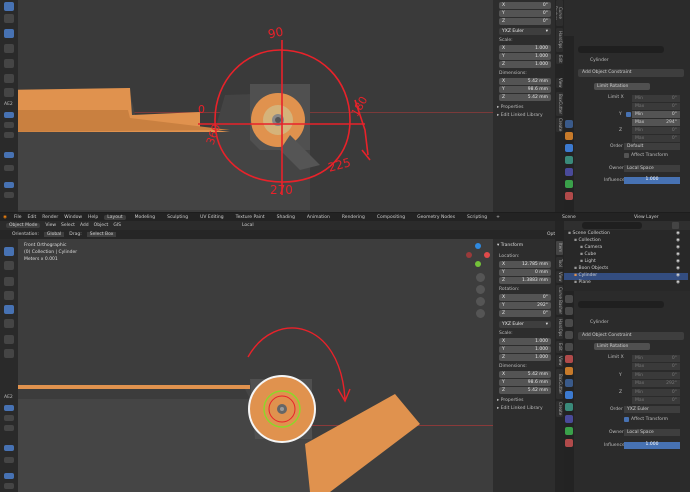  I want to click on tab-boxcutter: BoxCutter, so click(559, 384).